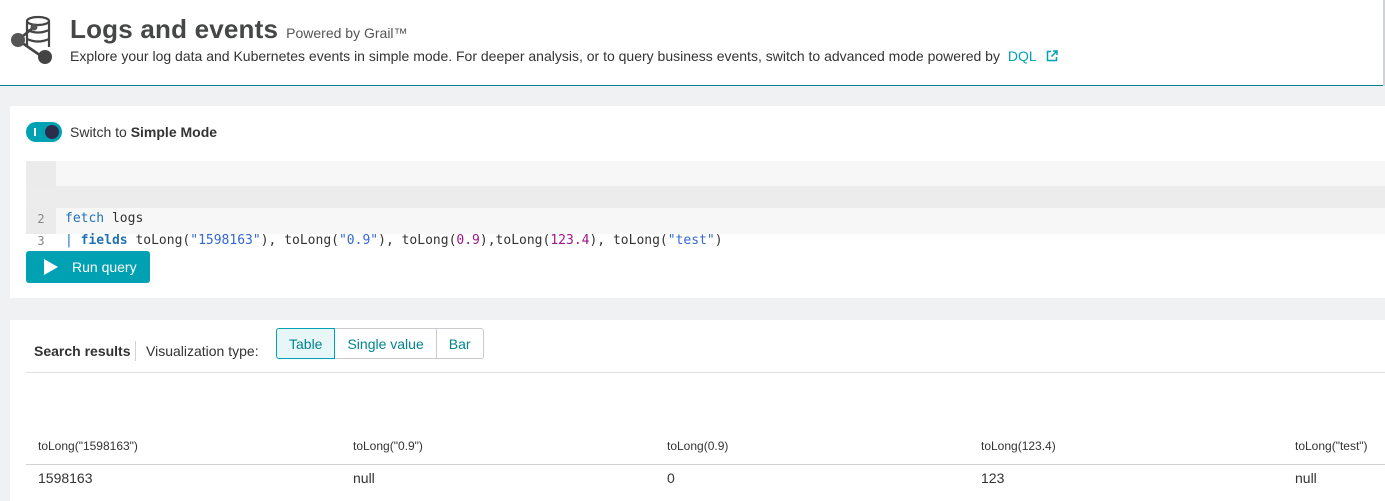  Describe the element at coordinates (51, 267) in the screenshot. I see `play-icon` at that location.